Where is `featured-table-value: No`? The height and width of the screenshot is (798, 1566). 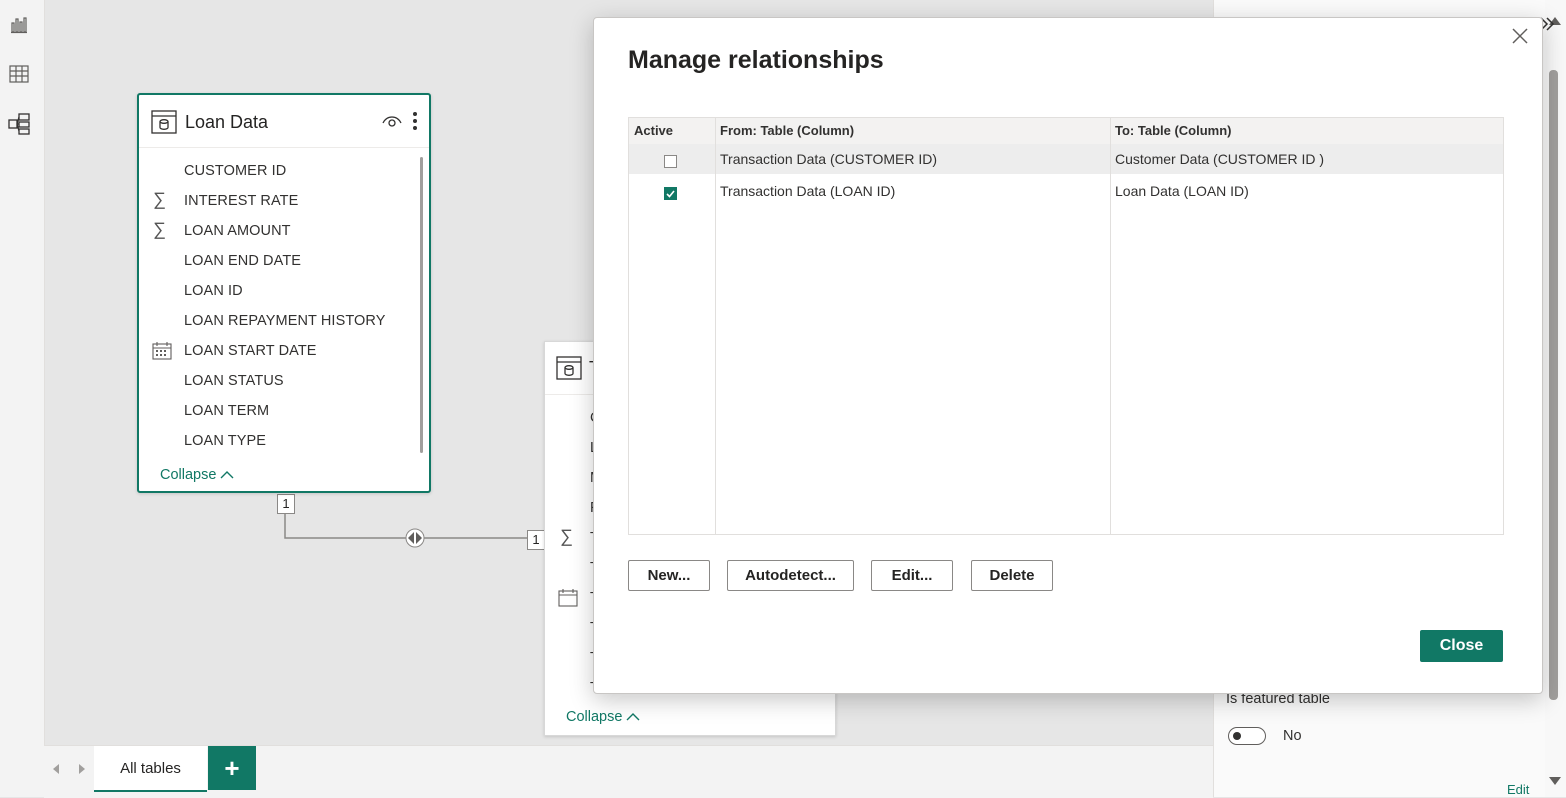
featured-table-value: No is located at coordinates (1292, 736).